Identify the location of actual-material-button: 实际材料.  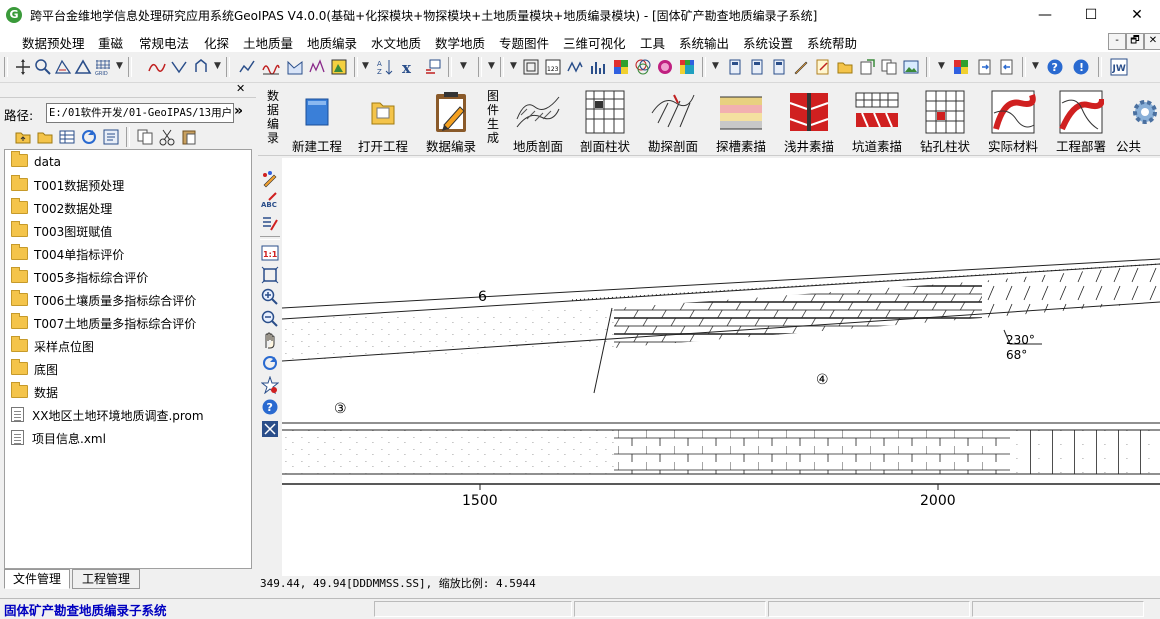
(1013, 119).